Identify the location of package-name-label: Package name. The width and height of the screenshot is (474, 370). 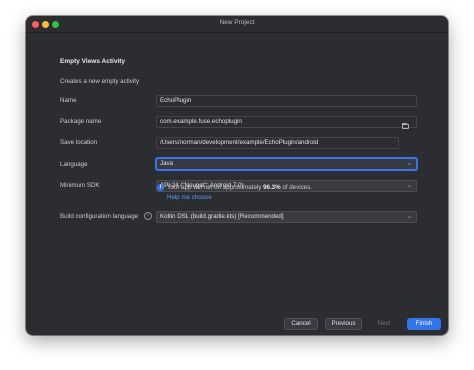
(81, 121).